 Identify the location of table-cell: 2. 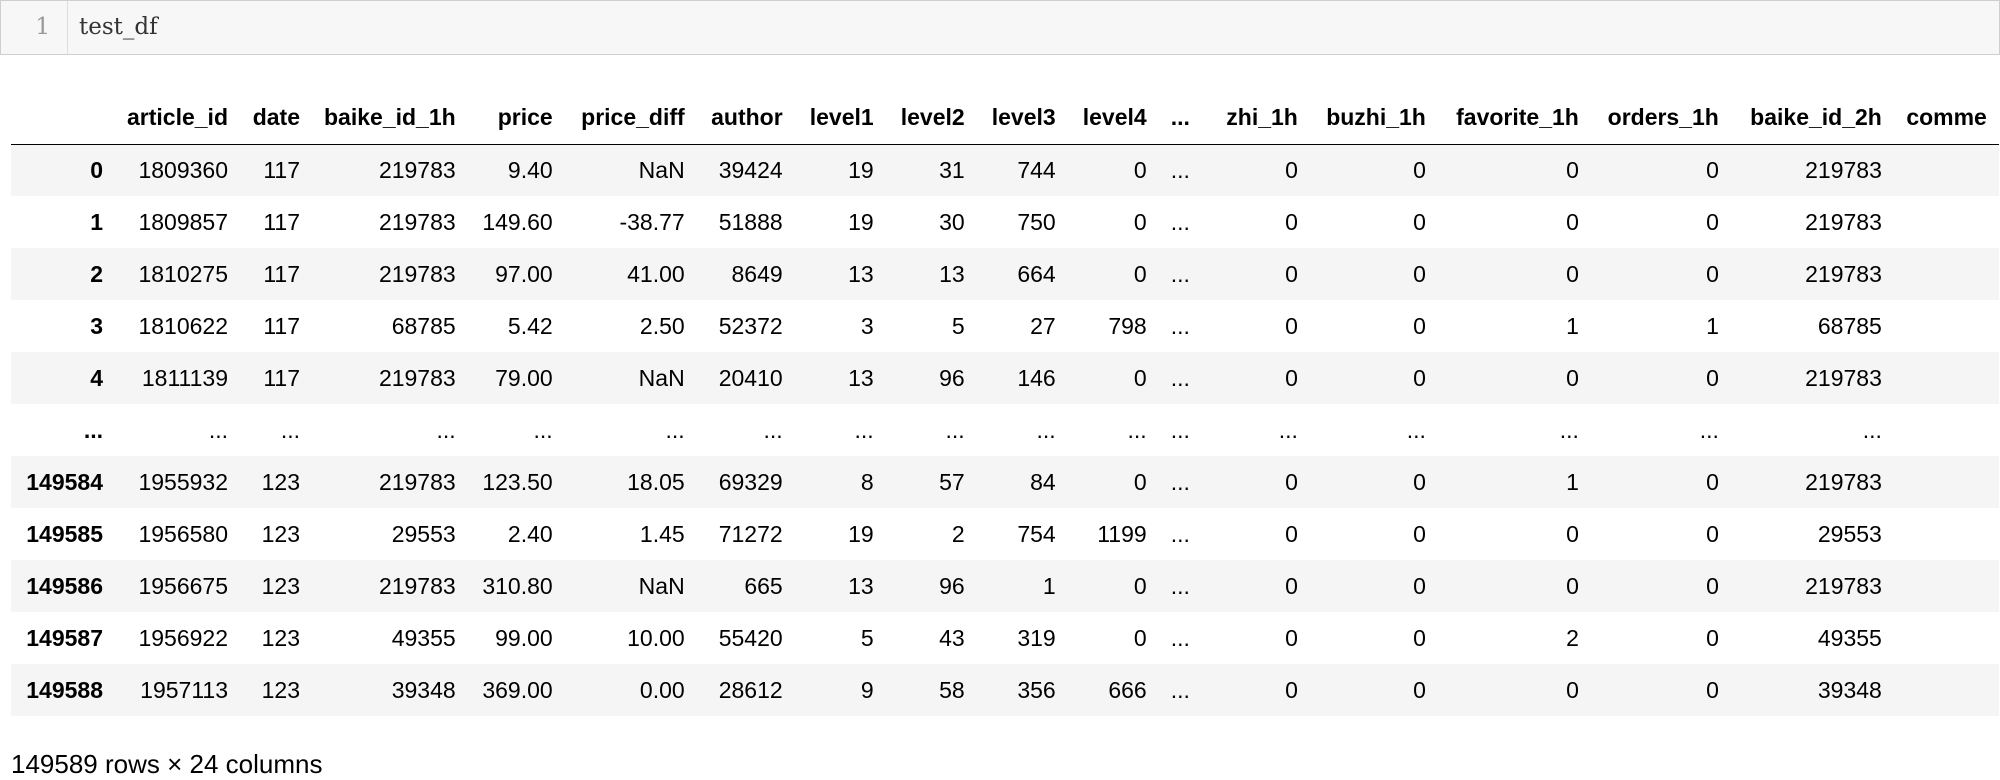
(1572, 637).